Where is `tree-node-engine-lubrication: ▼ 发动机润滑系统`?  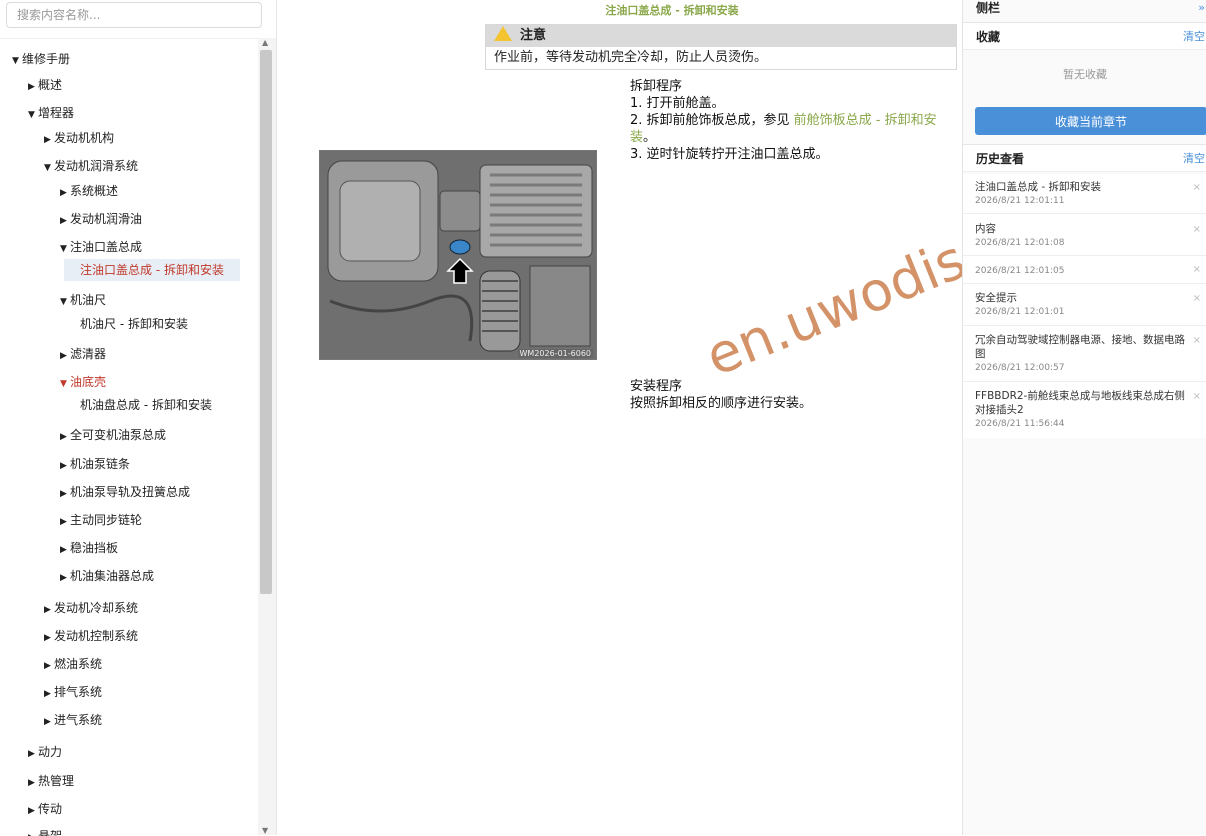
tree-node-engine-lubrication: ▼ 发动机润滑系统 is located at coordinates (91, 166).